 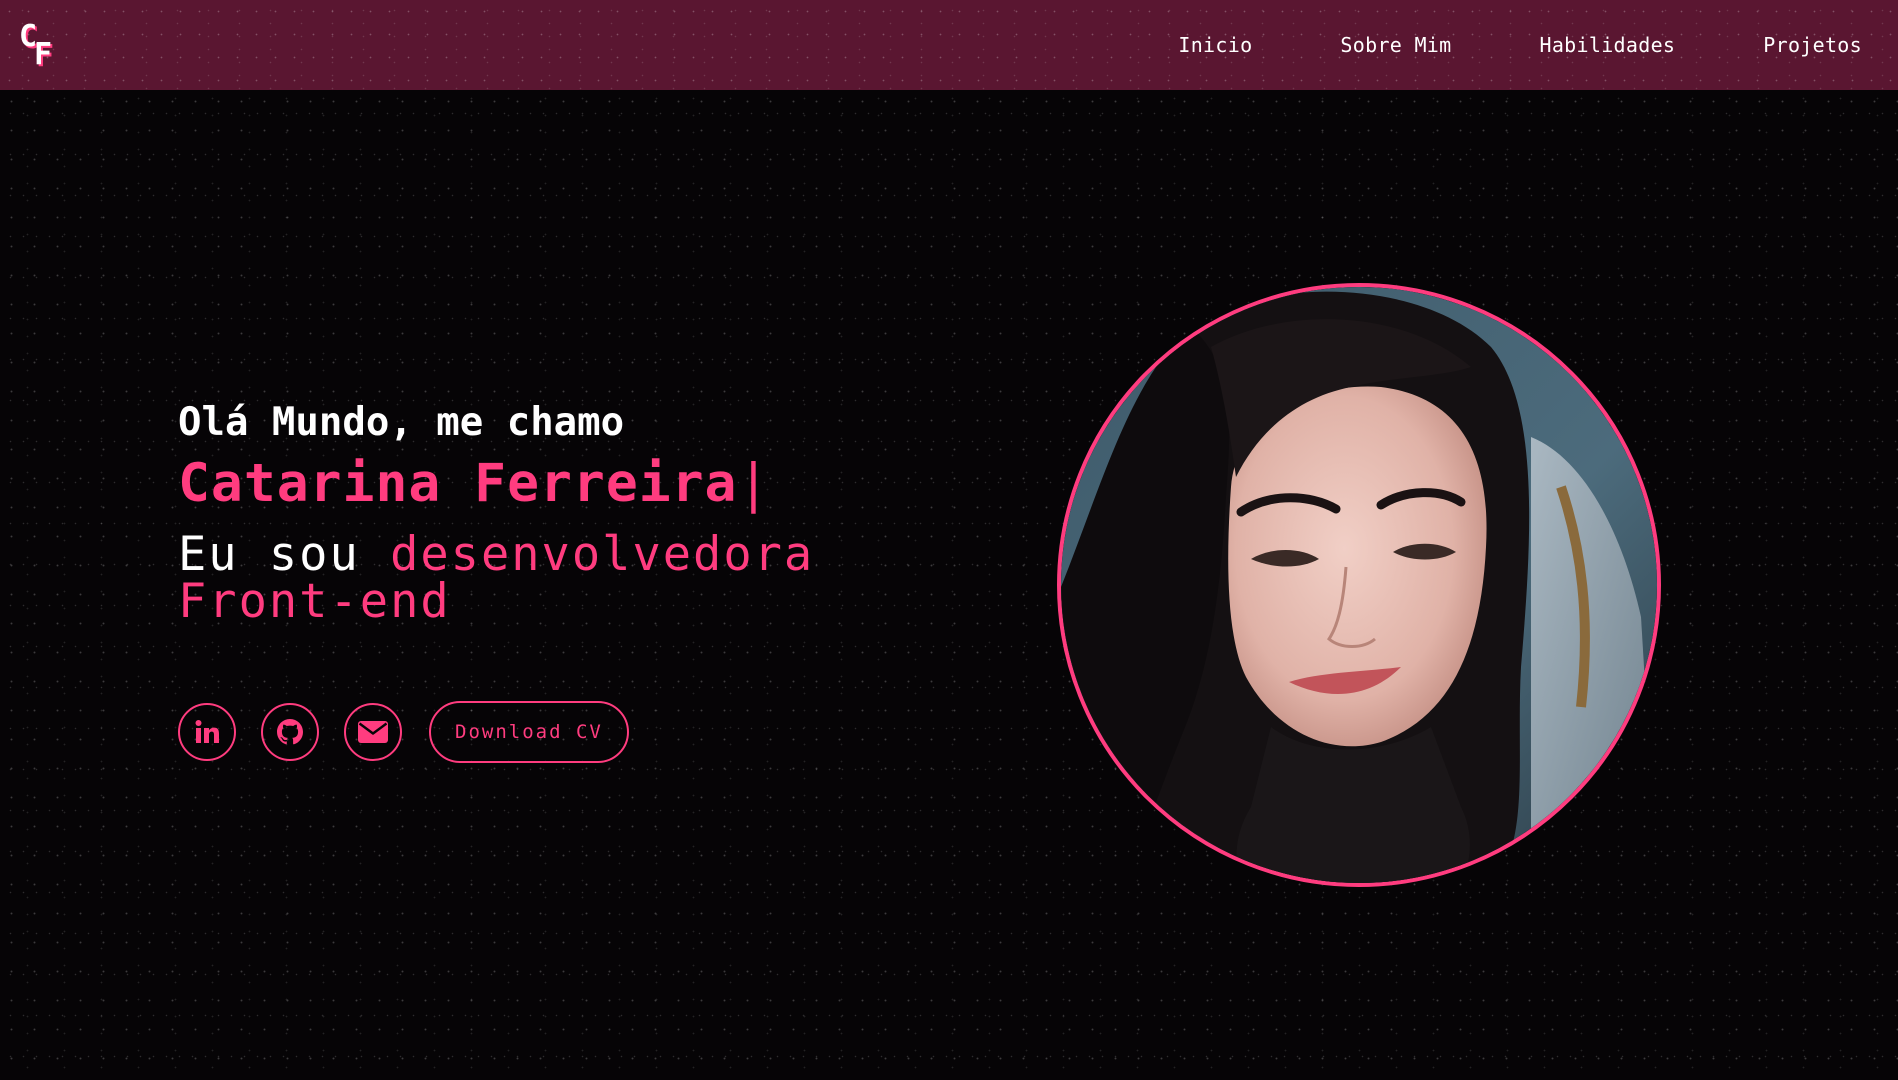 I want to click on nav-link-inicio: Inicio, so click(x=1215, y=45).